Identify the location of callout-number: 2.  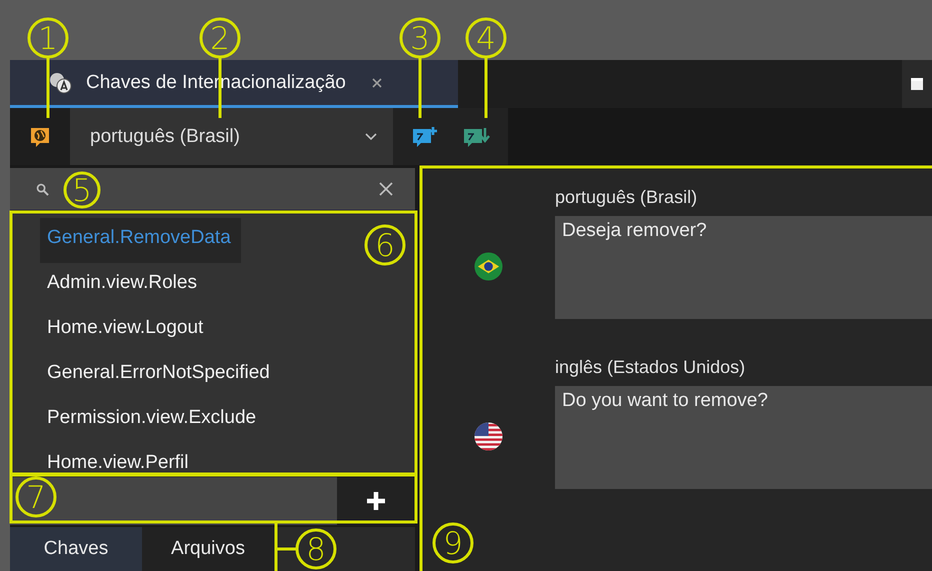
(220, 38).